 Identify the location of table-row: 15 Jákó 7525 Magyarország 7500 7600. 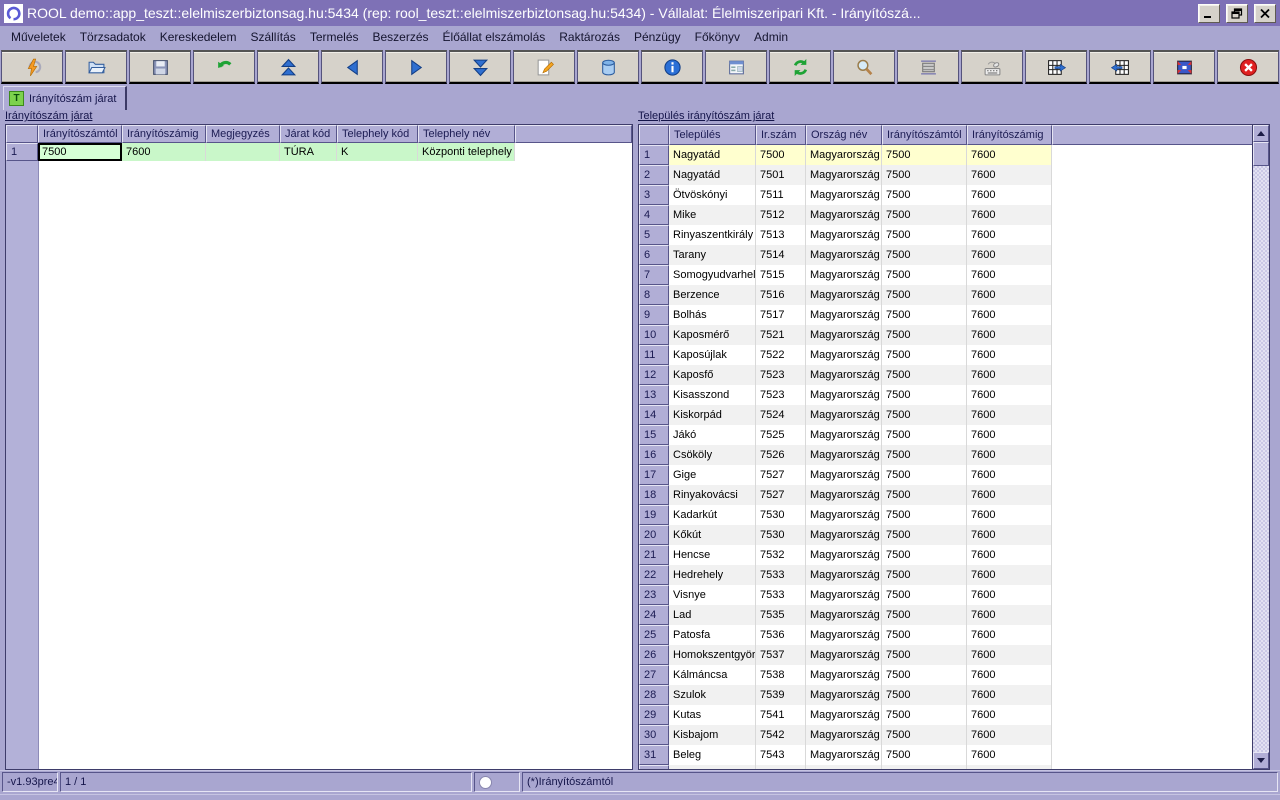
(954, 435).